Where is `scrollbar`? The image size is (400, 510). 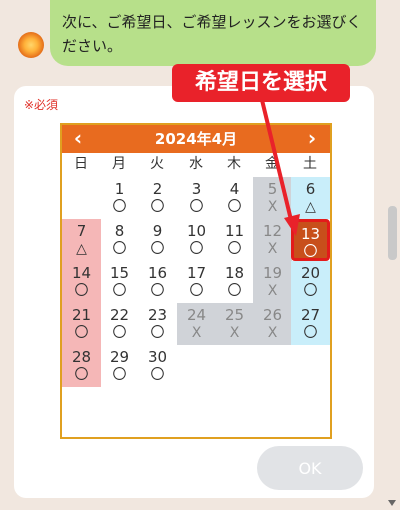 scrollbar is located at coordinates (393, 255).